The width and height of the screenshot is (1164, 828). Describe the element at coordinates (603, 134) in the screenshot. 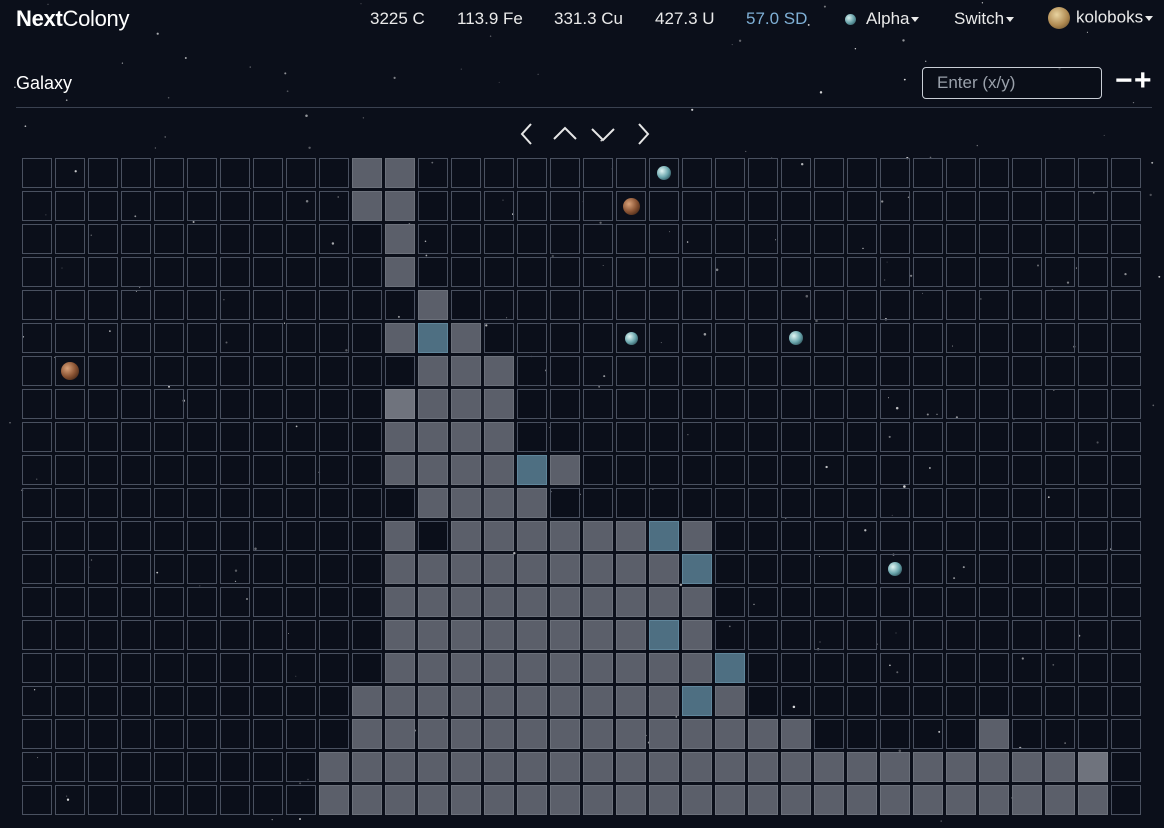

I see `chevron-down-icon` at that location.